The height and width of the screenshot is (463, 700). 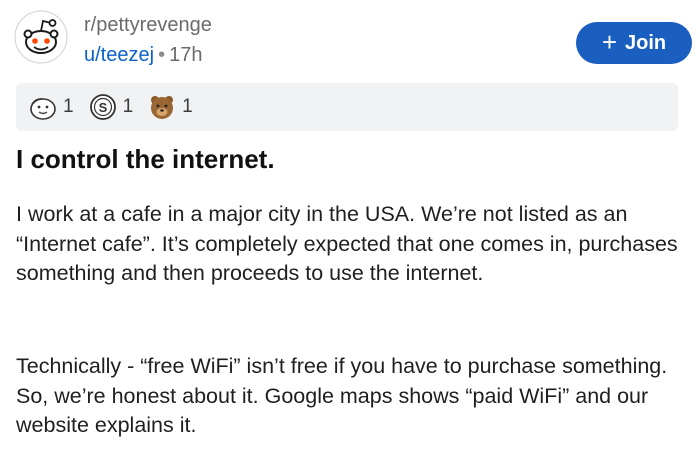 I want to click on wholesome-seal-award-icon, so click(x=43, y=109).